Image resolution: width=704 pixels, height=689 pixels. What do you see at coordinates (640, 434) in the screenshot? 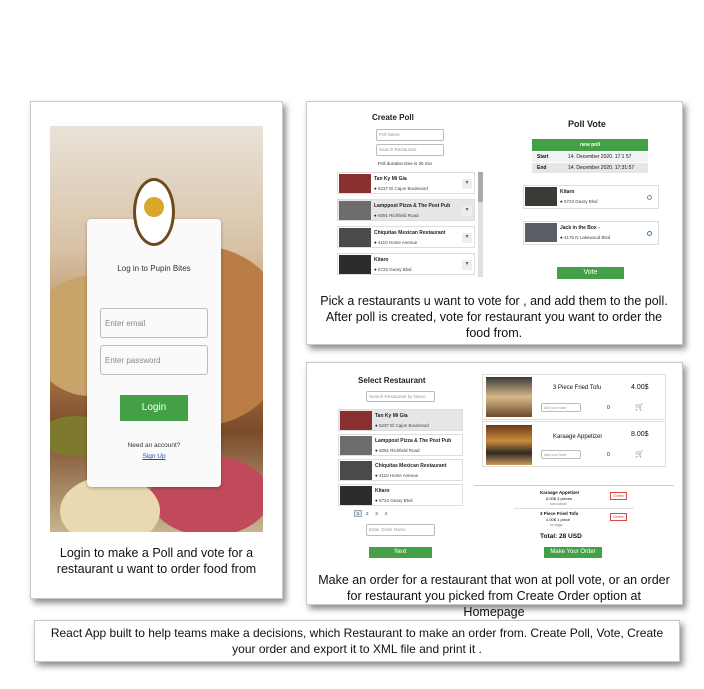
I see `menu-item-price: 8.00$` at bounding box center [640, 434].